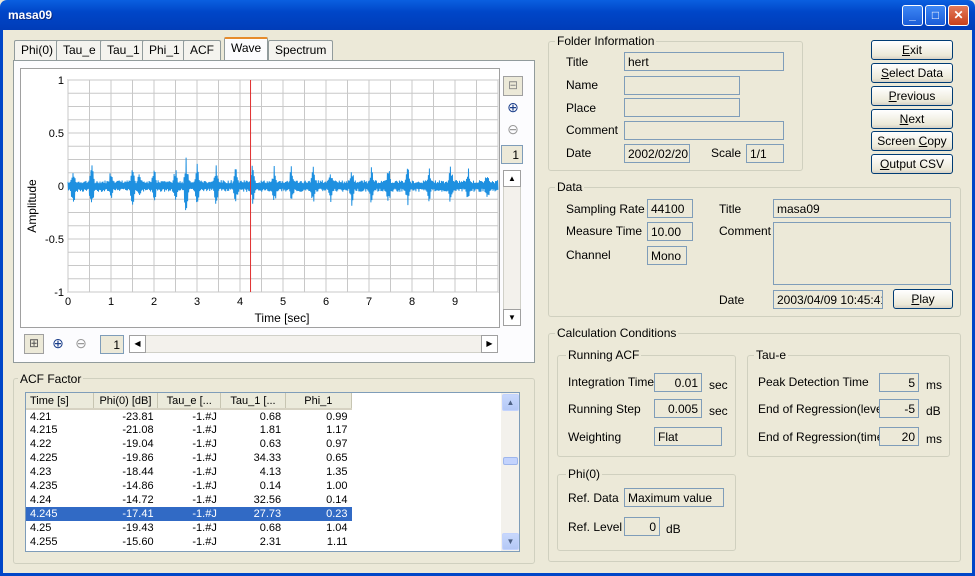 This screenshot has height=576, width=975. What do you see at coordinates (202, 50) in the screenshot?
I see `tab-acf: ACF` at bounding box center [202, 50].